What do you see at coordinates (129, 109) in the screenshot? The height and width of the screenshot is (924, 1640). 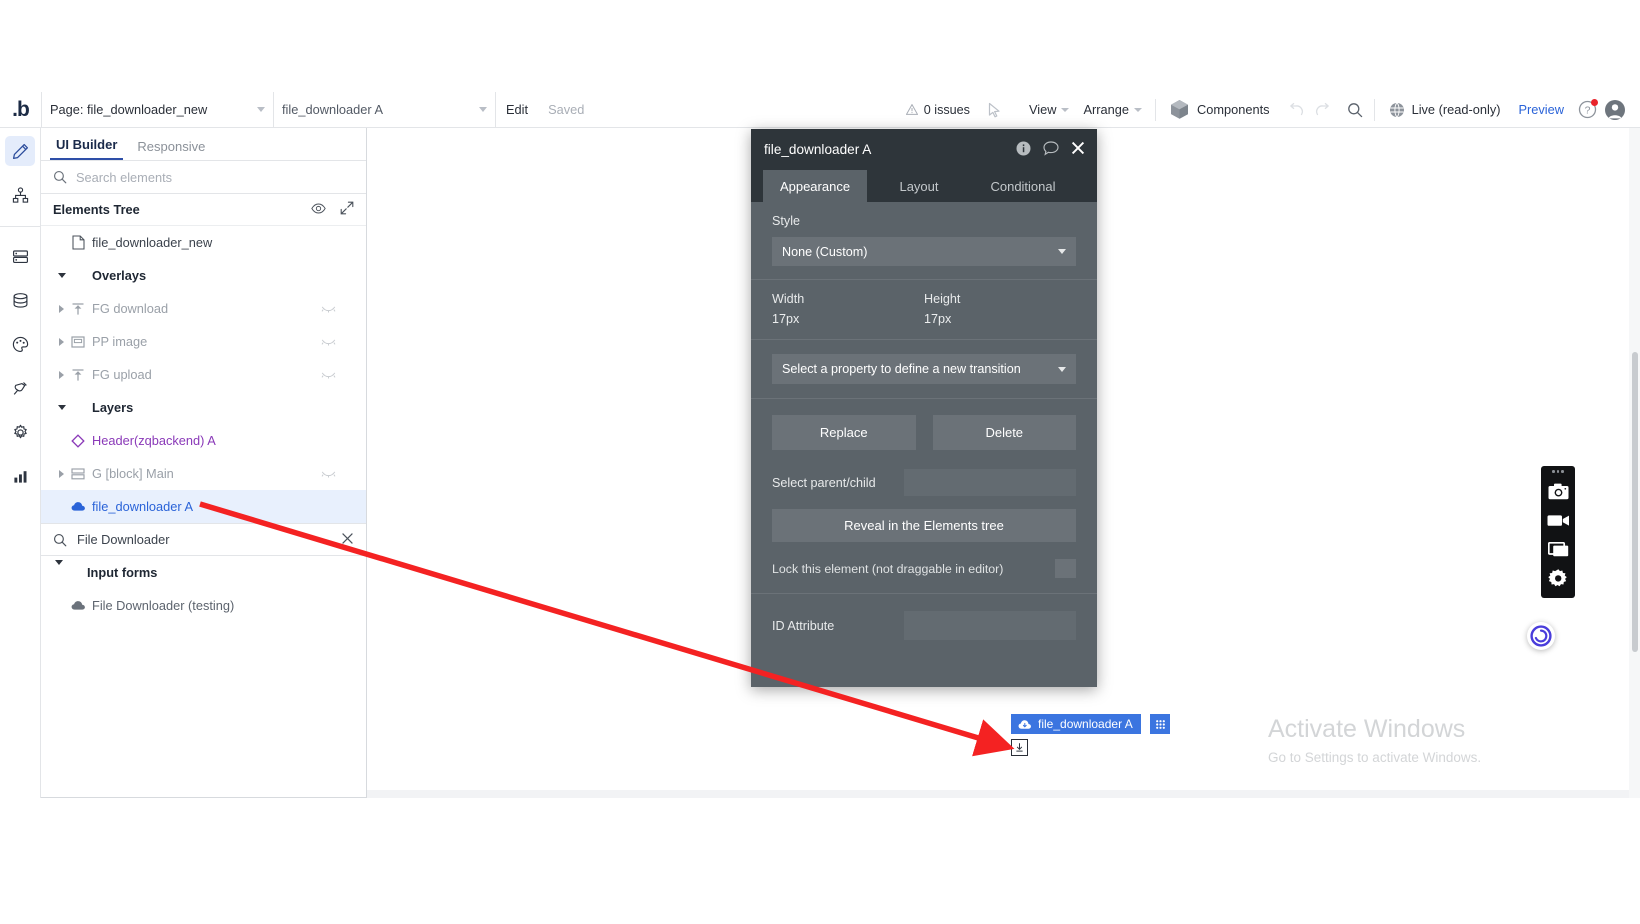 I see `page-selector-label: Page: file_downloader_new` at bounding box center [129, 109].